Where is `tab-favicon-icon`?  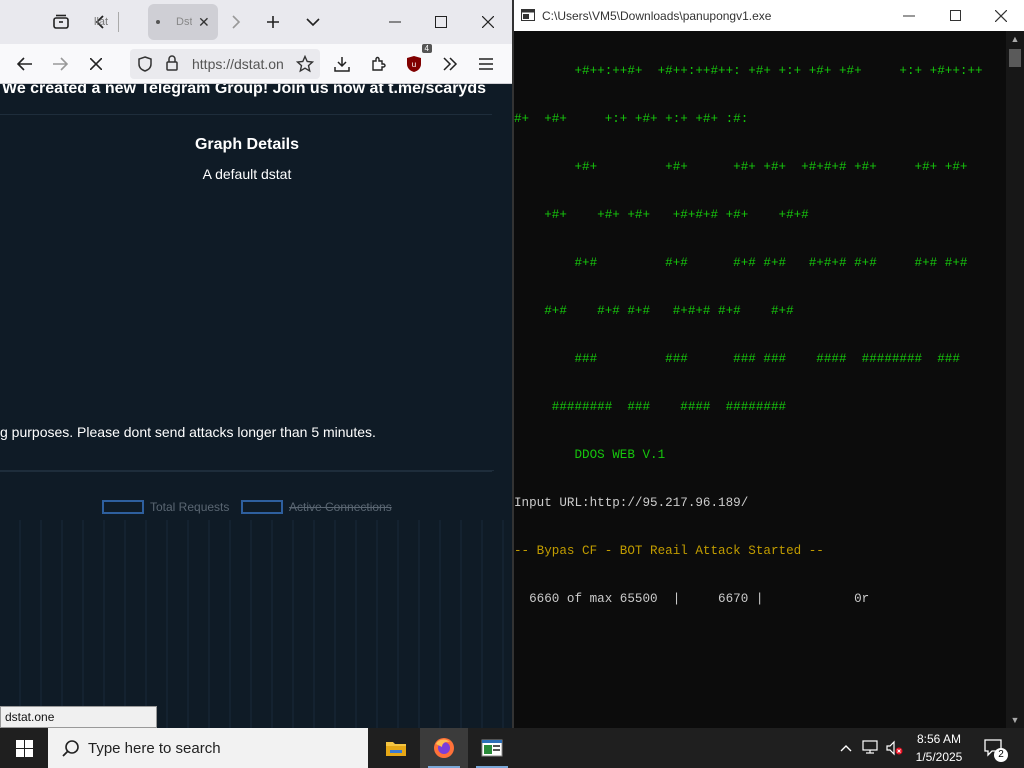 tab-favicon-icon is located at coordinates (158, 22).